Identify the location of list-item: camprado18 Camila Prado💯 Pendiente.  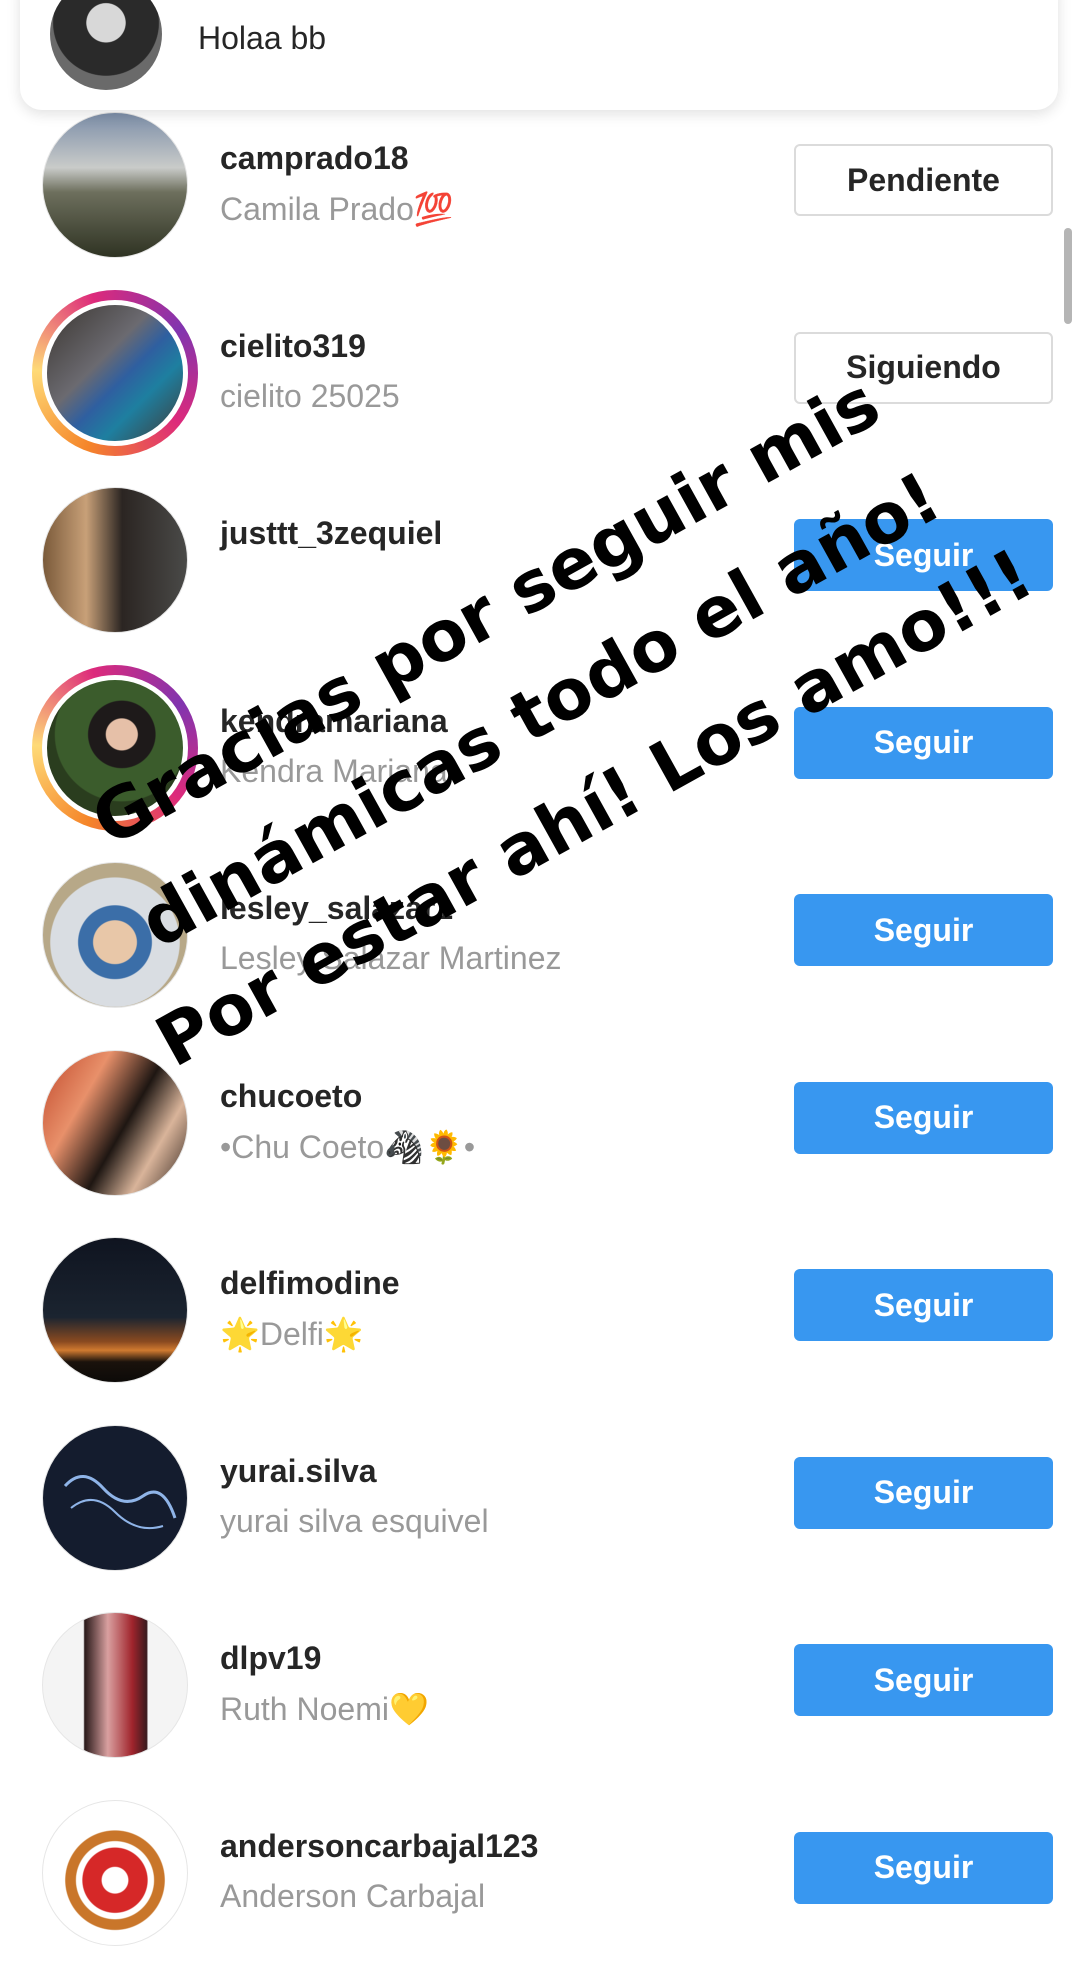
(540, 206).